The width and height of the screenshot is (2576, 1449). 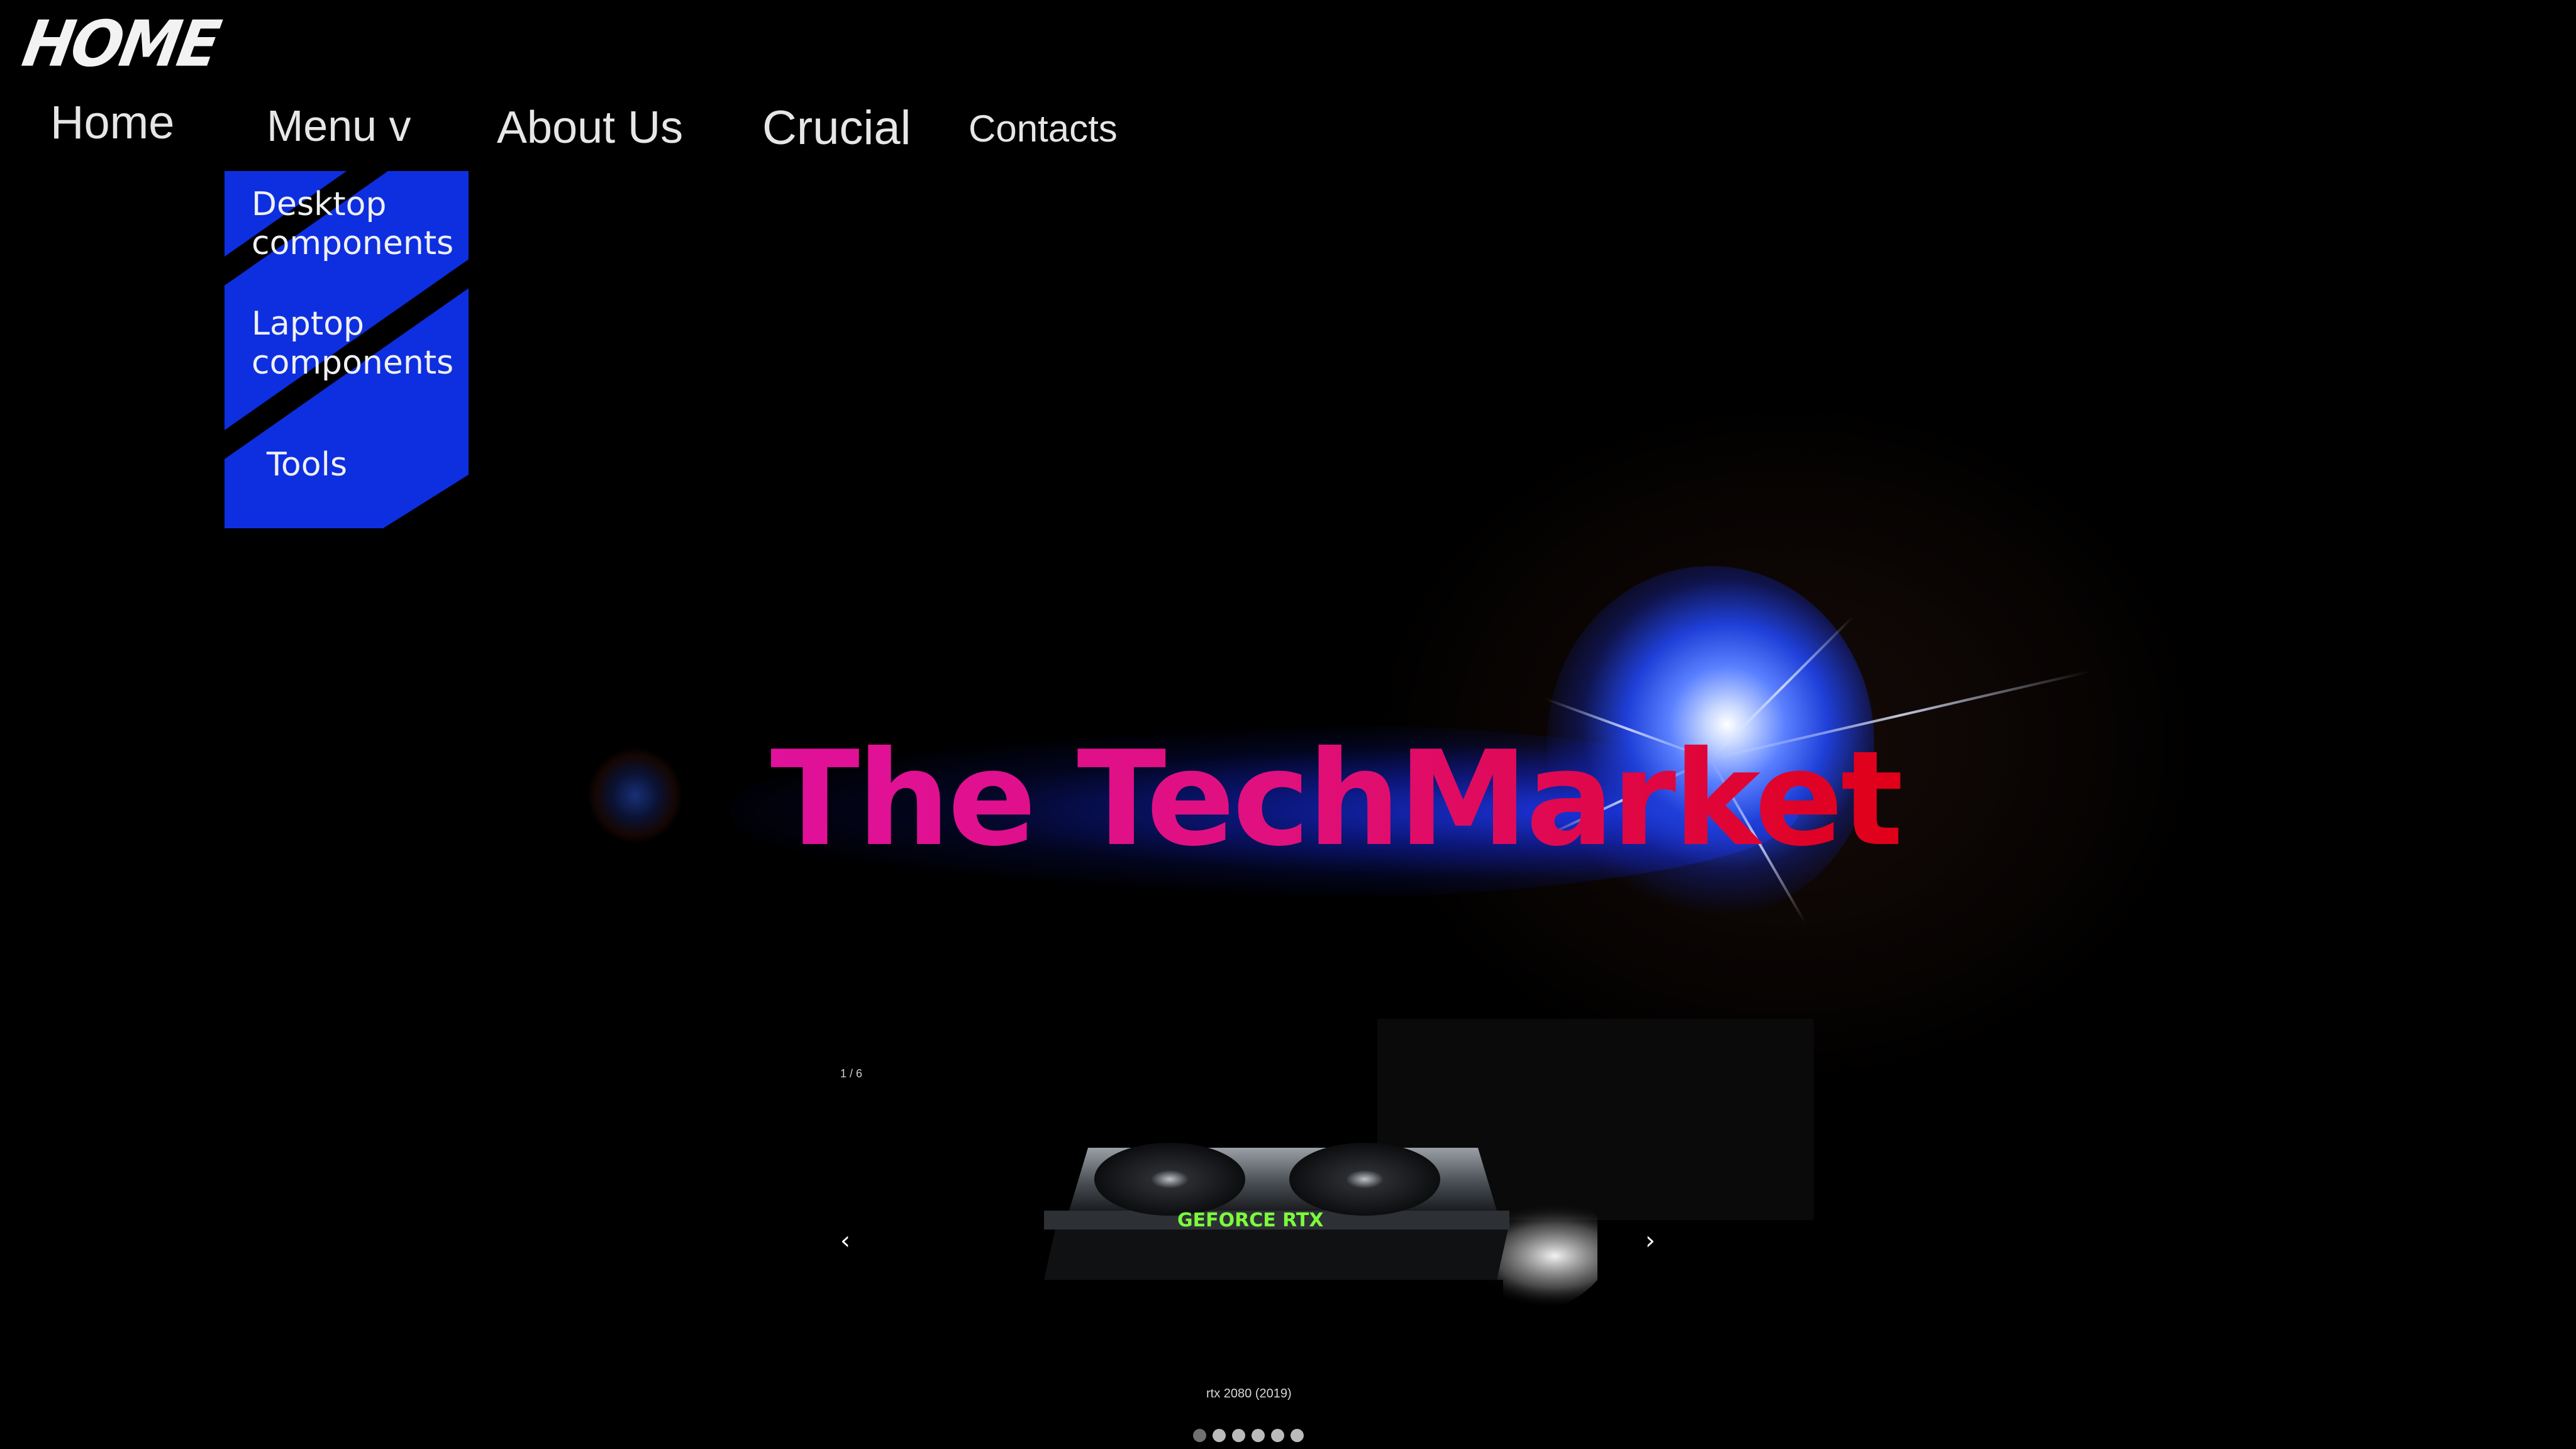 What do you see at coordinates (307, 464) in the screenshot?
I see `dropdown-item-tools: Tools` at bounding box center [307, 464].